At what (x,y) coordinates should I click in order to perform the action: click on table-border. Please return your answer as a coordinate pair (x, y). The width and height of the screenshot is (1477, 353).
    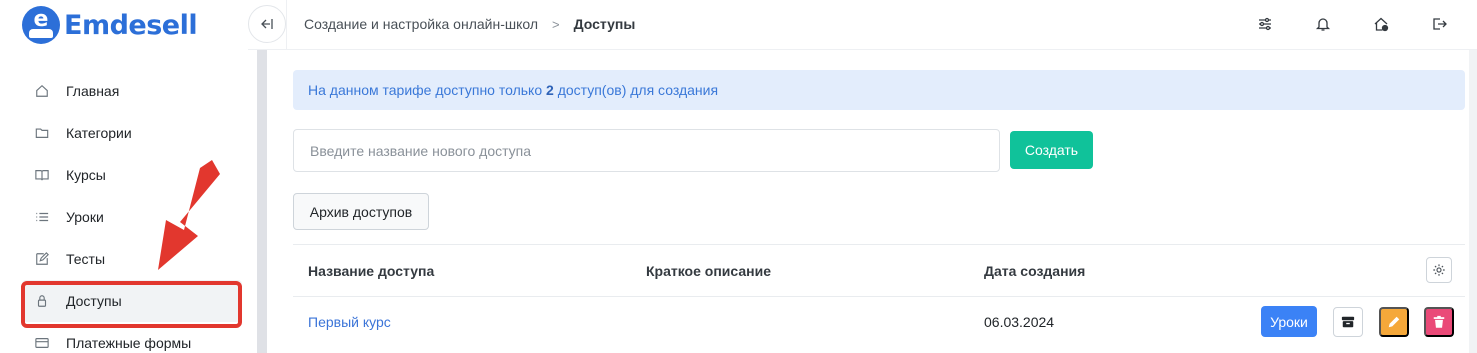
    Looking at the image, I should click on (879, 244).